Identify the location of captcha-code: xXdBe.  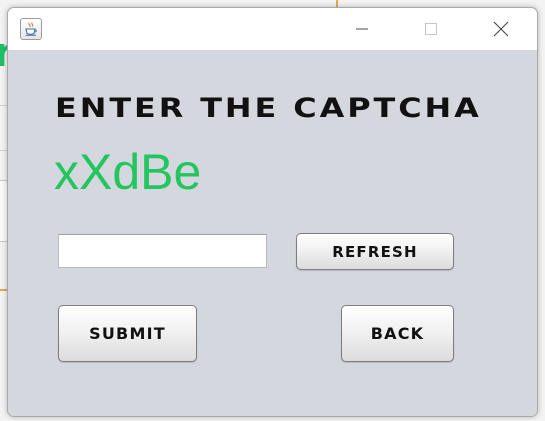
(128, 172).